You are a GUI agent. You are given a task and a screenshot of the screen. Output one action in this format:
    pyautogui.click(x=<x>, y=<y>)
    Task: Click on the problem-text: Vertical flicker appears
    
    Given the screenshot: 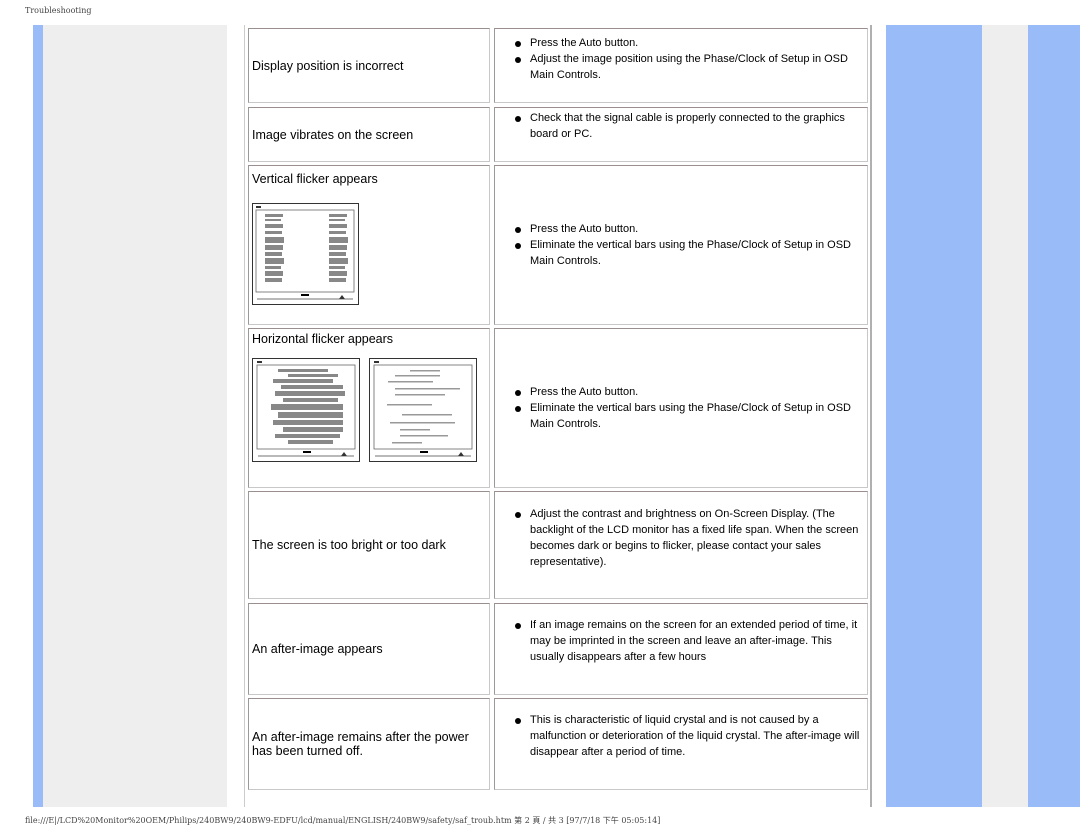 What is the action you would take?
    pyautogui.click(x=315, y=179)
    